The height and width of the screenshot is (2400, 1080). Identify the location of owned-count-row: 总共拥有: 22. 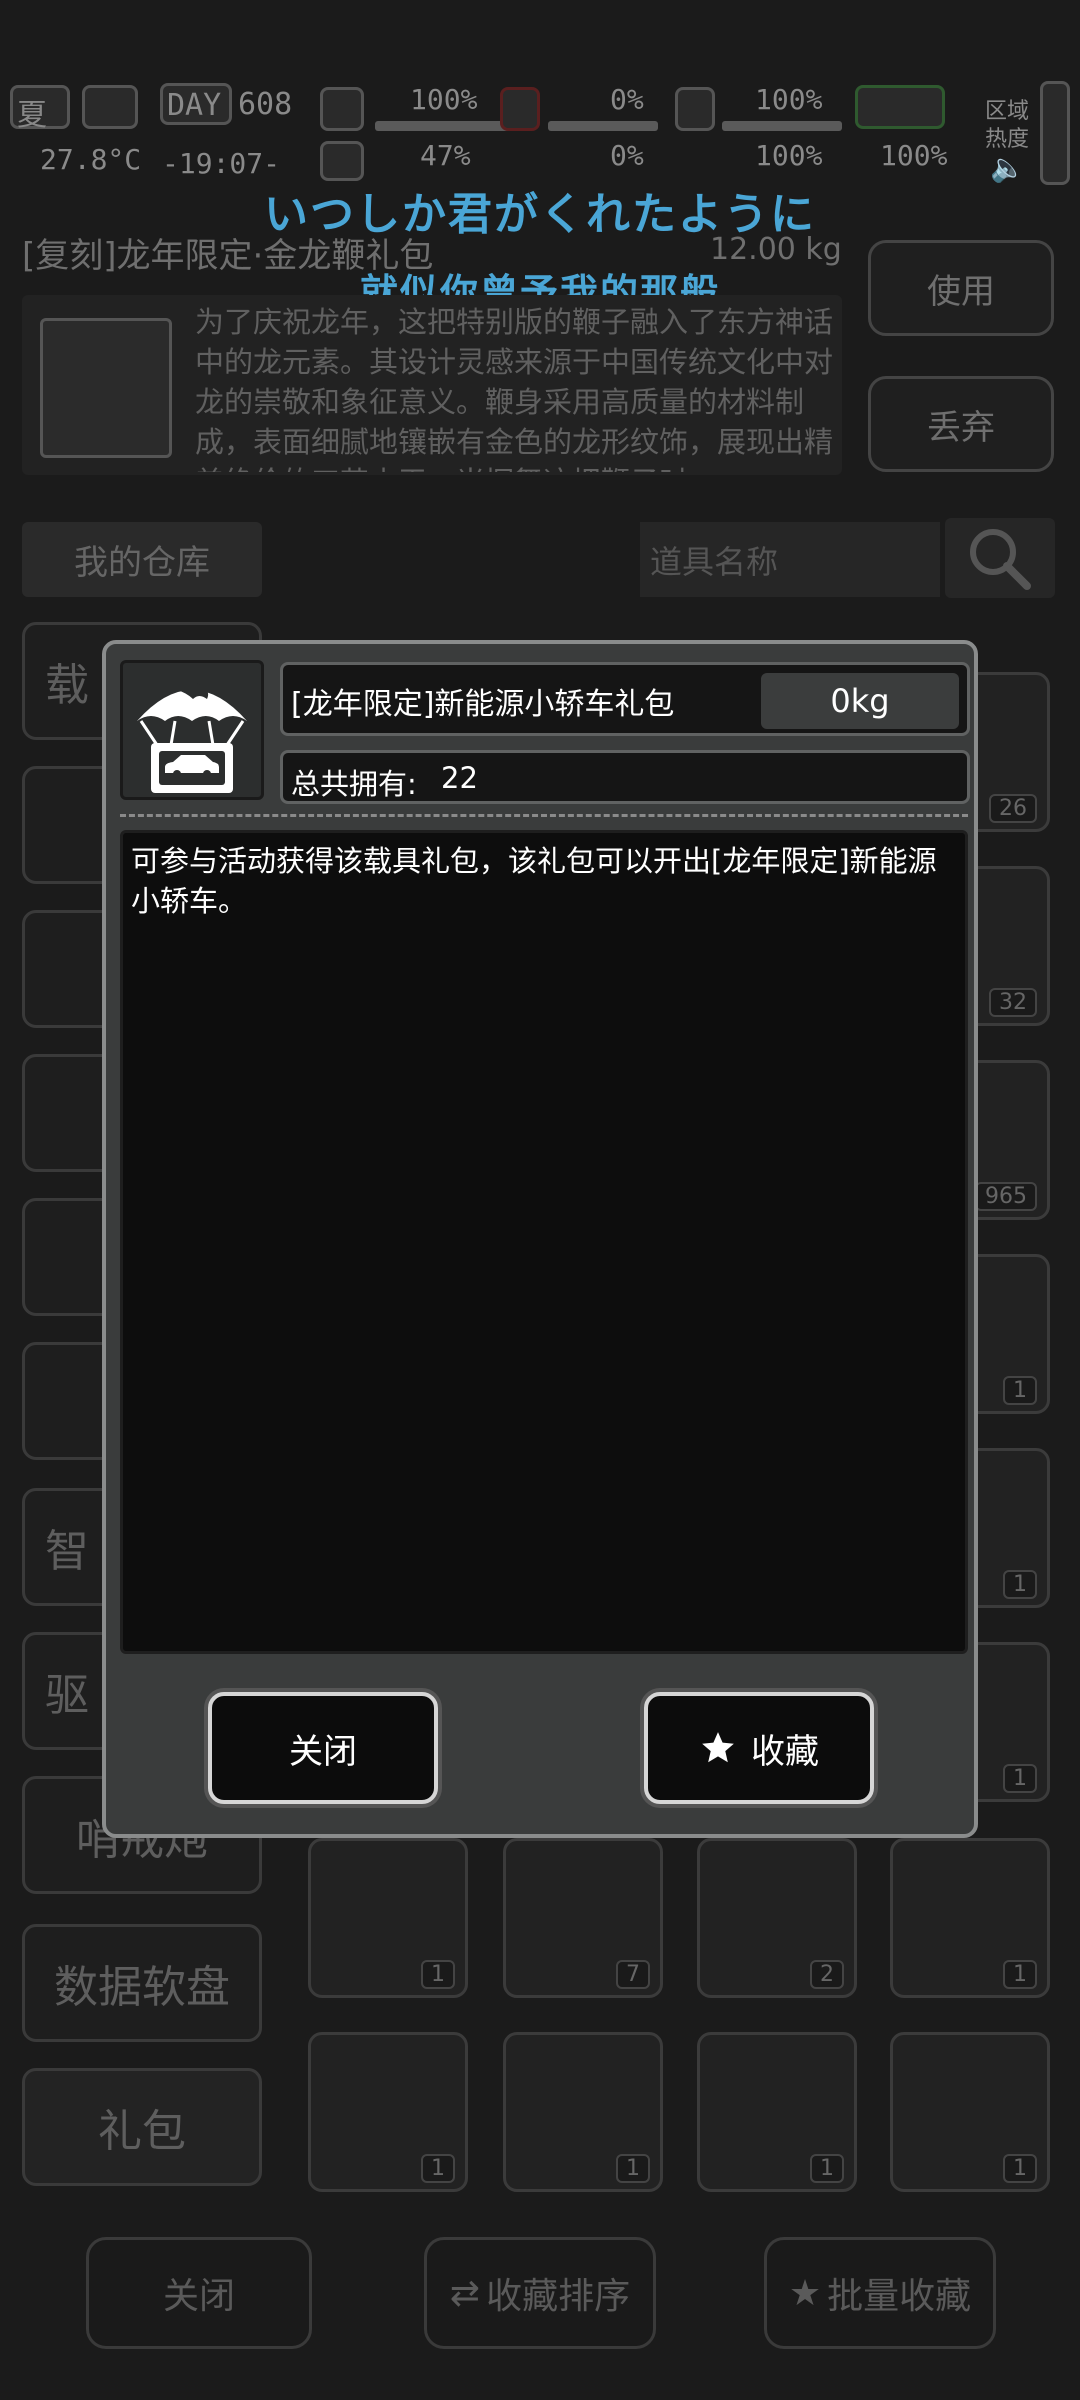
(625, 777).